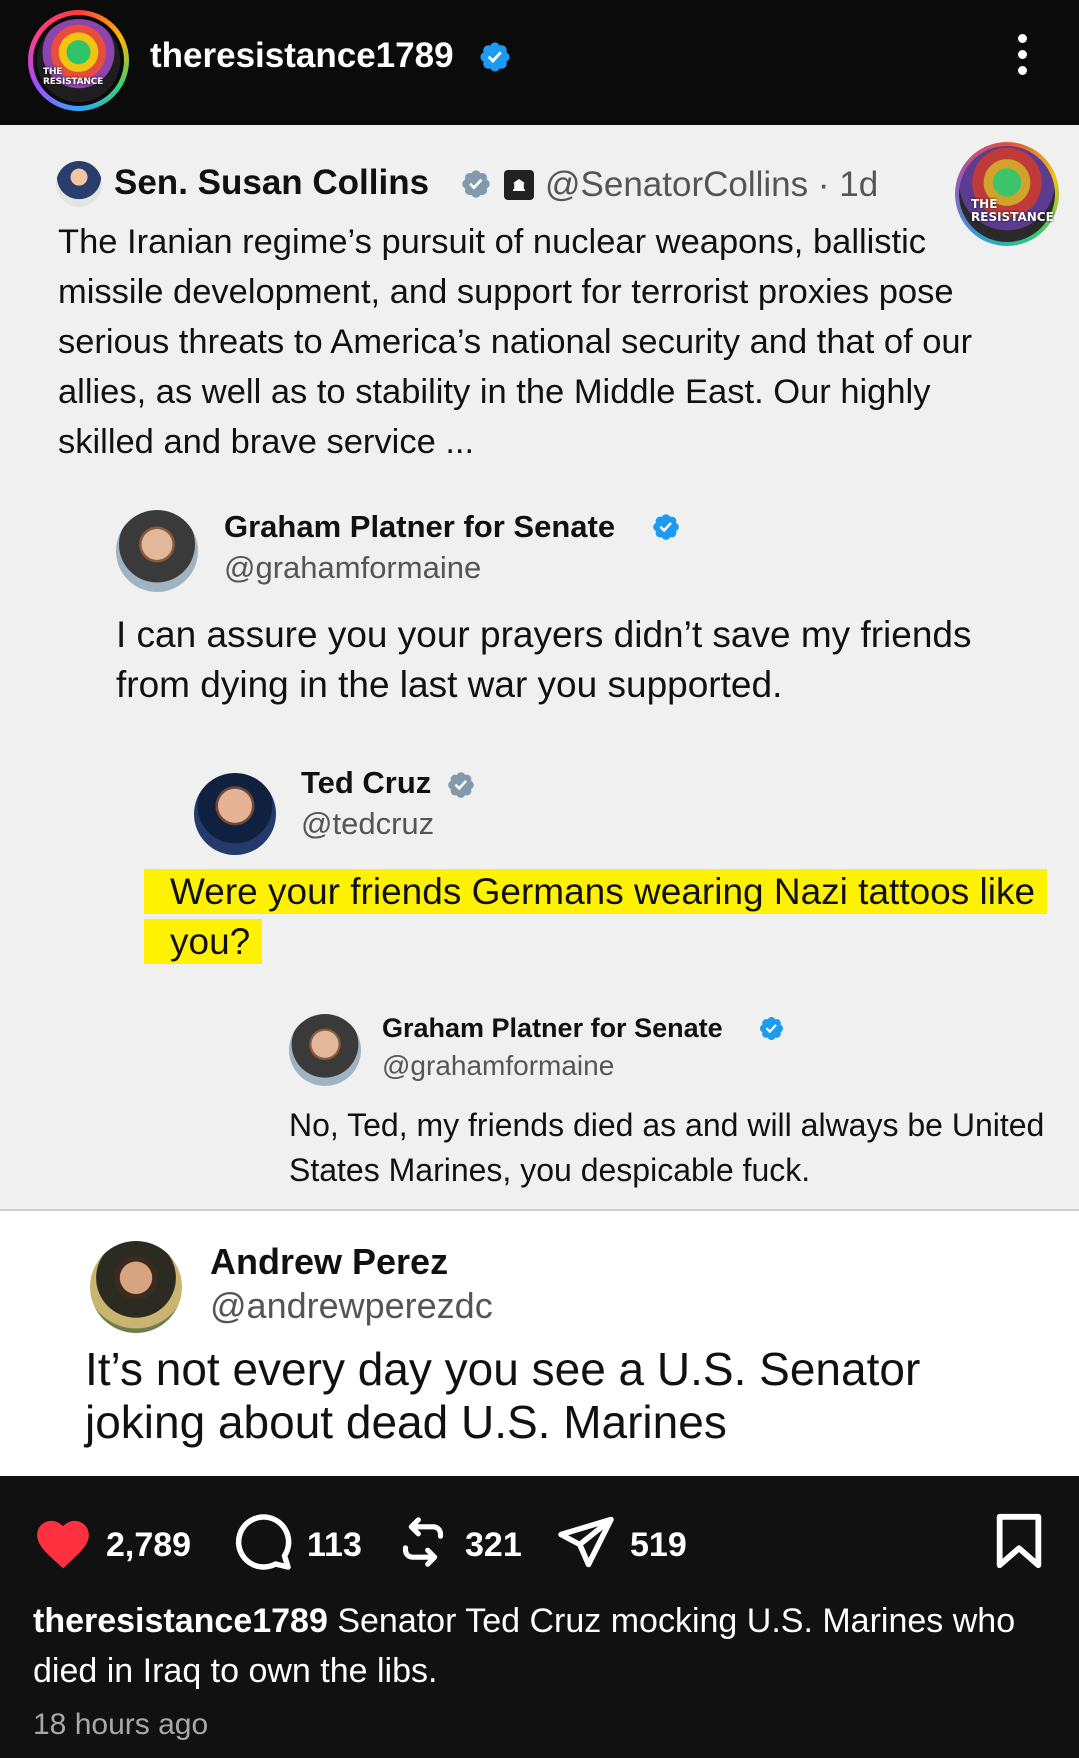  Describe the element at coordinates (272, 182) in the screenshot. I see `collins-name: Sen. Susan Collins` at that location.